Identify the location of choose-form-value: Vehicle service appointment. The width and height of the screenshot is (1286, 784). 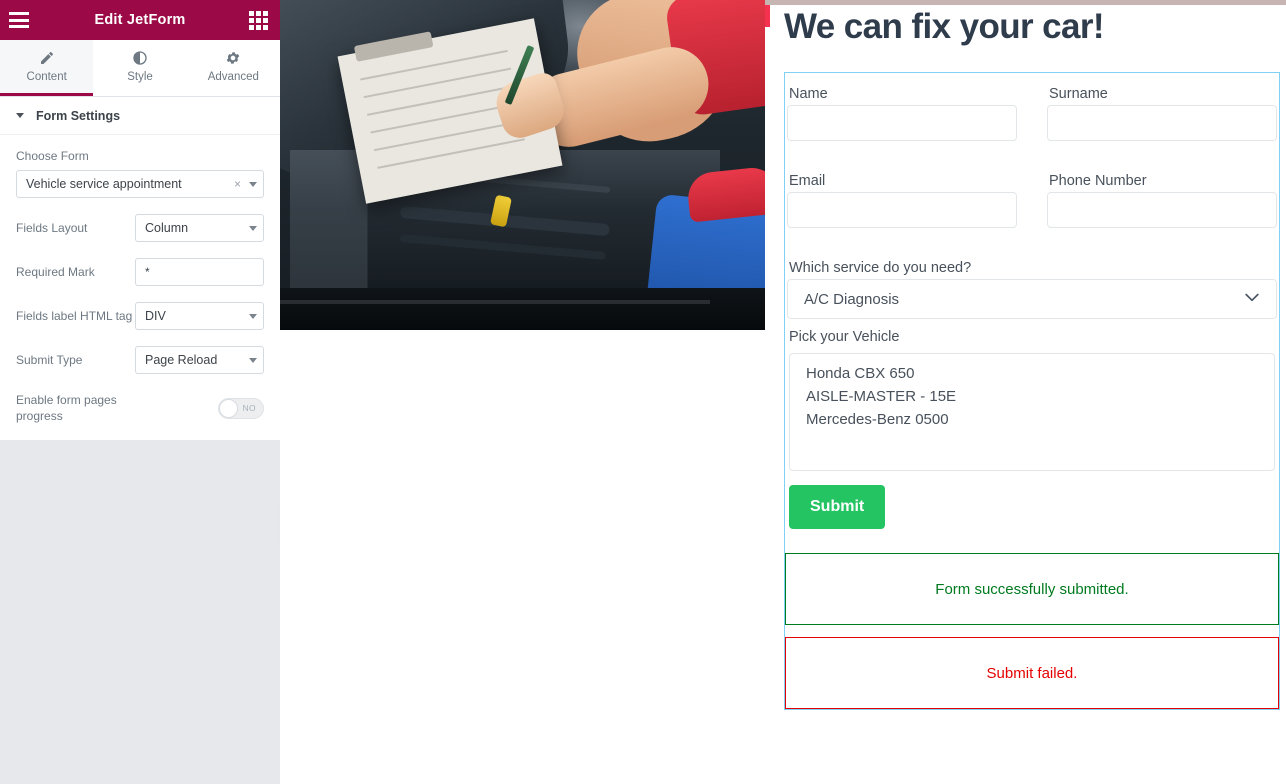
(104, 184).